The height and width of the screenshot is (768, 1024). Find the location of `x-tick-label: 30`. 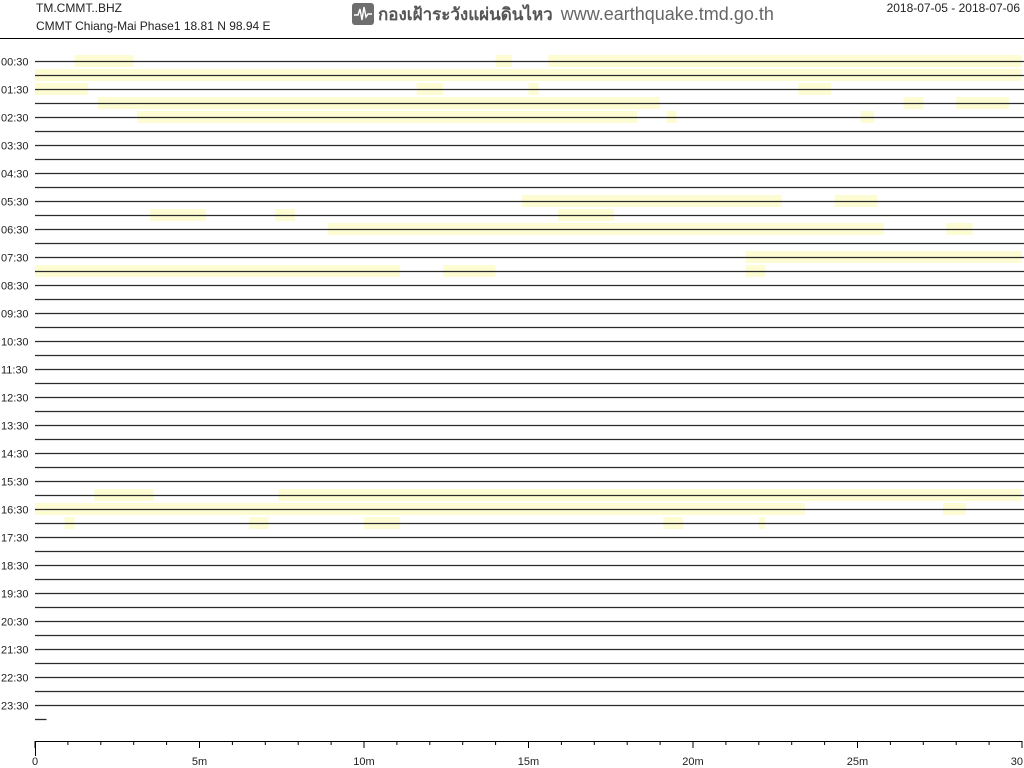

x-tick-label: 30 is located at coordinates (1017, 762).